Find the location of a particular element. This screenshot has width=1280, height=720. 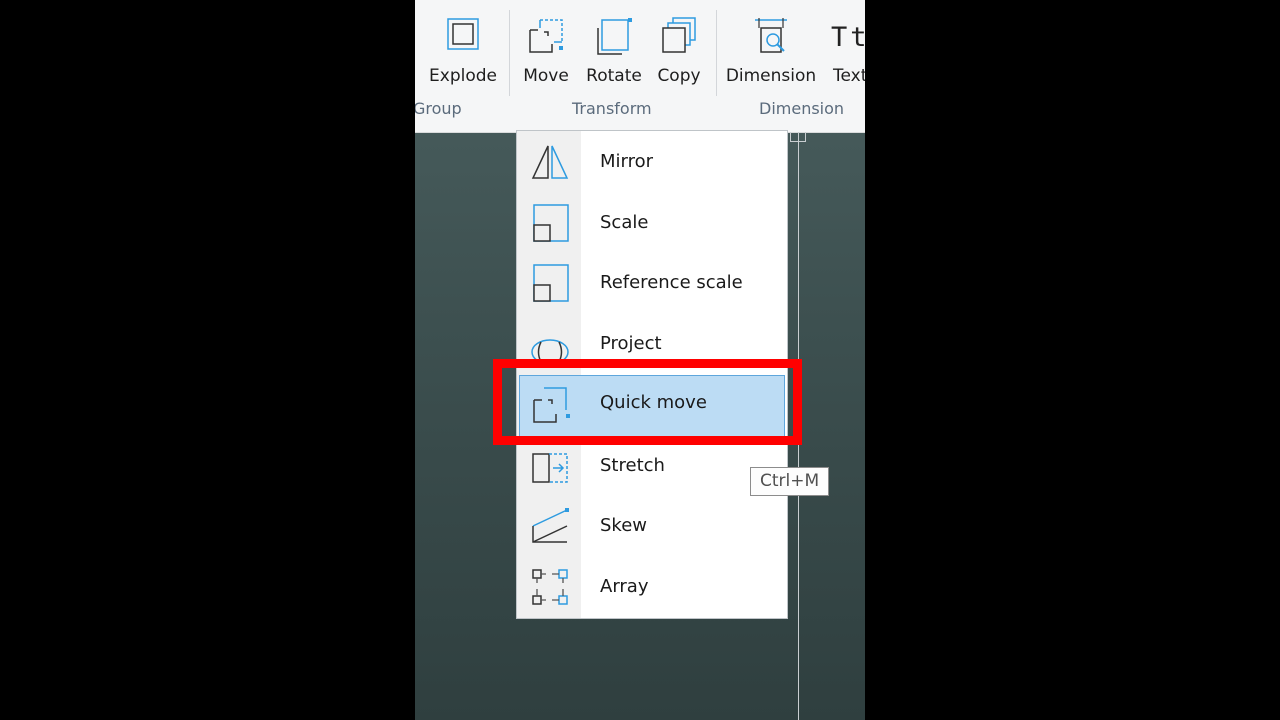

project-icon is located at coordinates (550, 351).